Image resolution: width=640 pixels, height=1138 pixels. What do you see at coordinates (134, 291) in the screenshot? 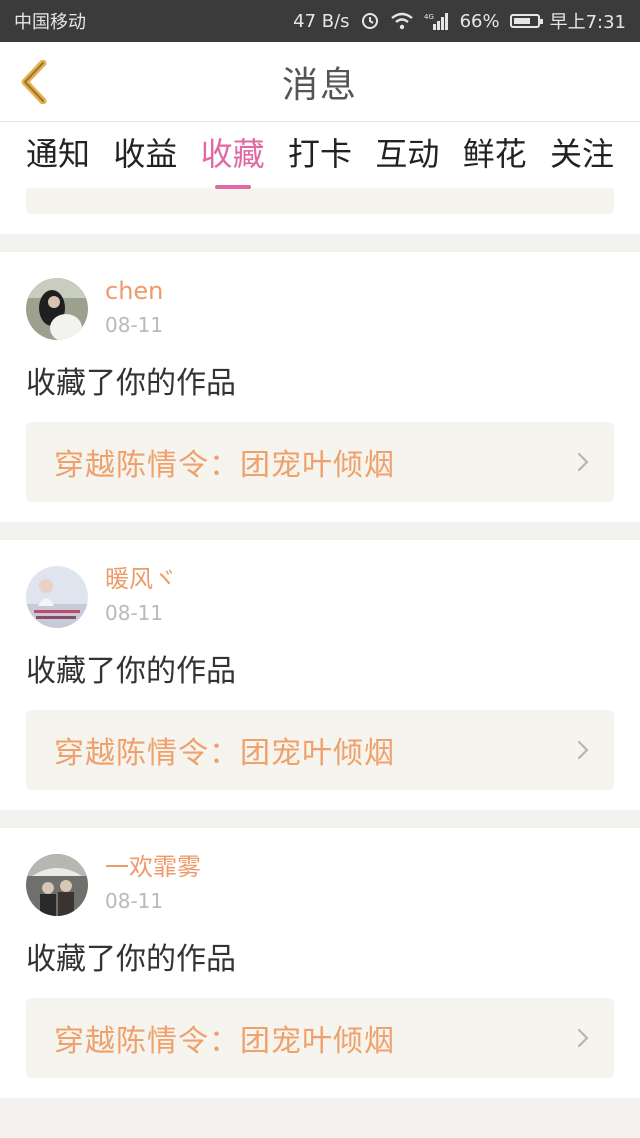
I see `user-name: chen` at bounding box center [134, 291].